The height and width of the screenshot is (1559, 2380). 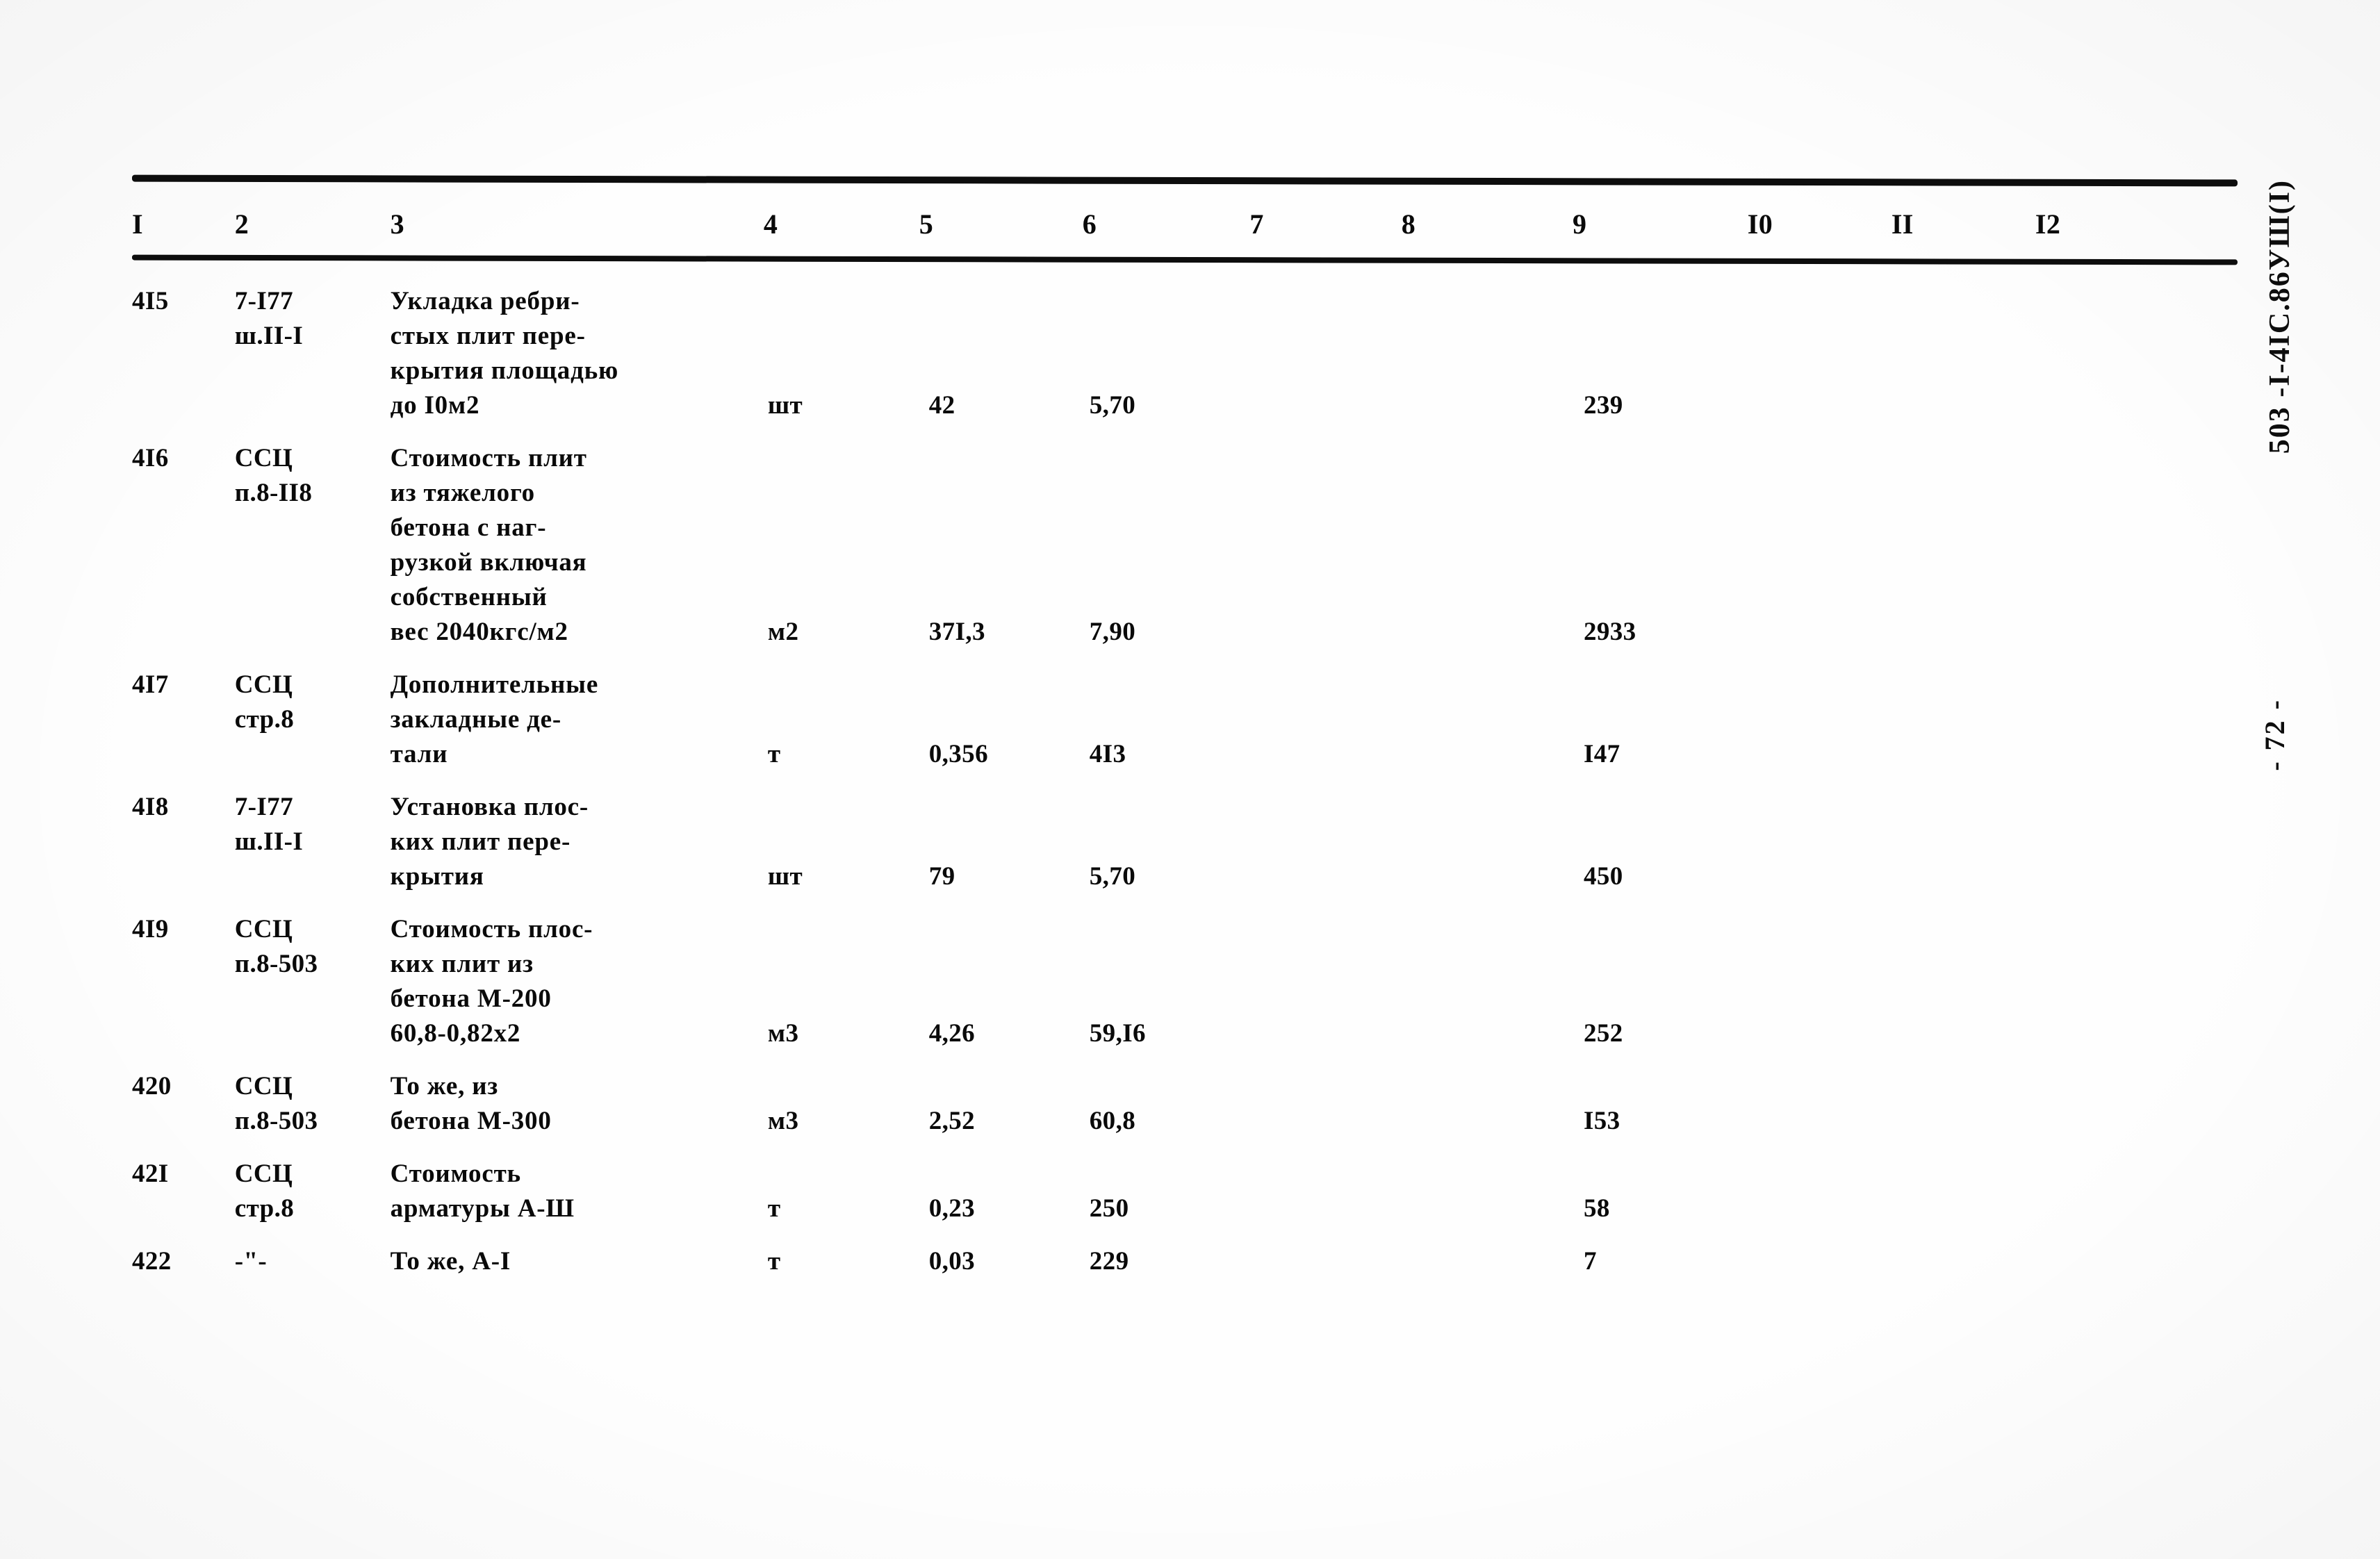 What do you see at coordinates (150, 929) in the screenshot?
I see `row-number-text: 4I9` at bounding box center [150, 929].